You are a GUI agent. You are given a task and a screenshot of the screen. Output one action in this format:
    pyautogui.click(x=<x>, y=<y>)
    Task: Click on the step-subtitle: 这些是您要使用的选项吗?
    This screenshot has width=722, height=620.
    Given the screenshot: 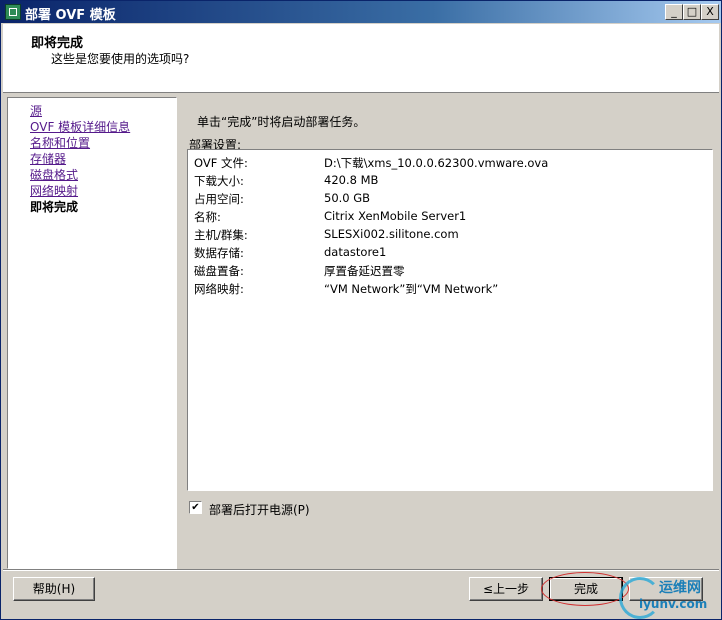 What is the action you would take?
    pyautogui.click(x=120, y=59)
    